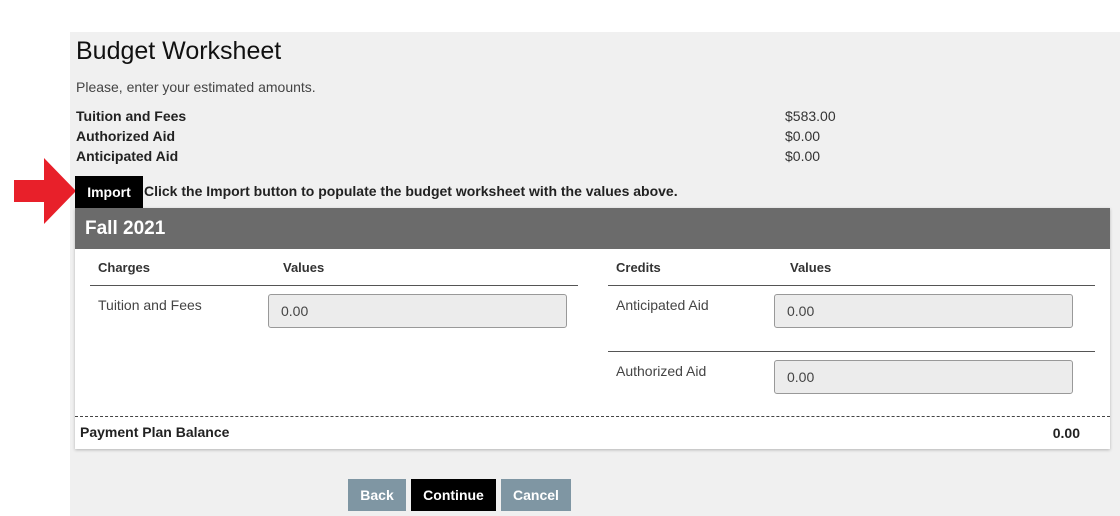 Image resolution: width=1120 pixels, height=516 pixels. Describe the element at coordinates (179, 51) in the screenshot. I see `page-title: Budget Worksheet` at that location.